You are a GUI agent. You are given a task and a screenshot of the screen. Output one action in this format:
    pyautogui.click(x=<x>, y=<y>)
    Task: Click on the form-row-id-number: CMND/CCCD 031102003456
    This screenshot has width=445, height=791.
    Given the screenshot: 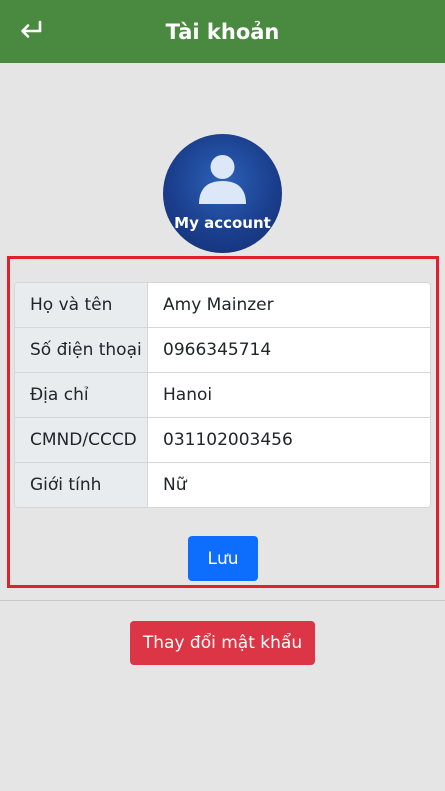 What is the action you would take?
    pyautogui.click(x=222, y=439)
    